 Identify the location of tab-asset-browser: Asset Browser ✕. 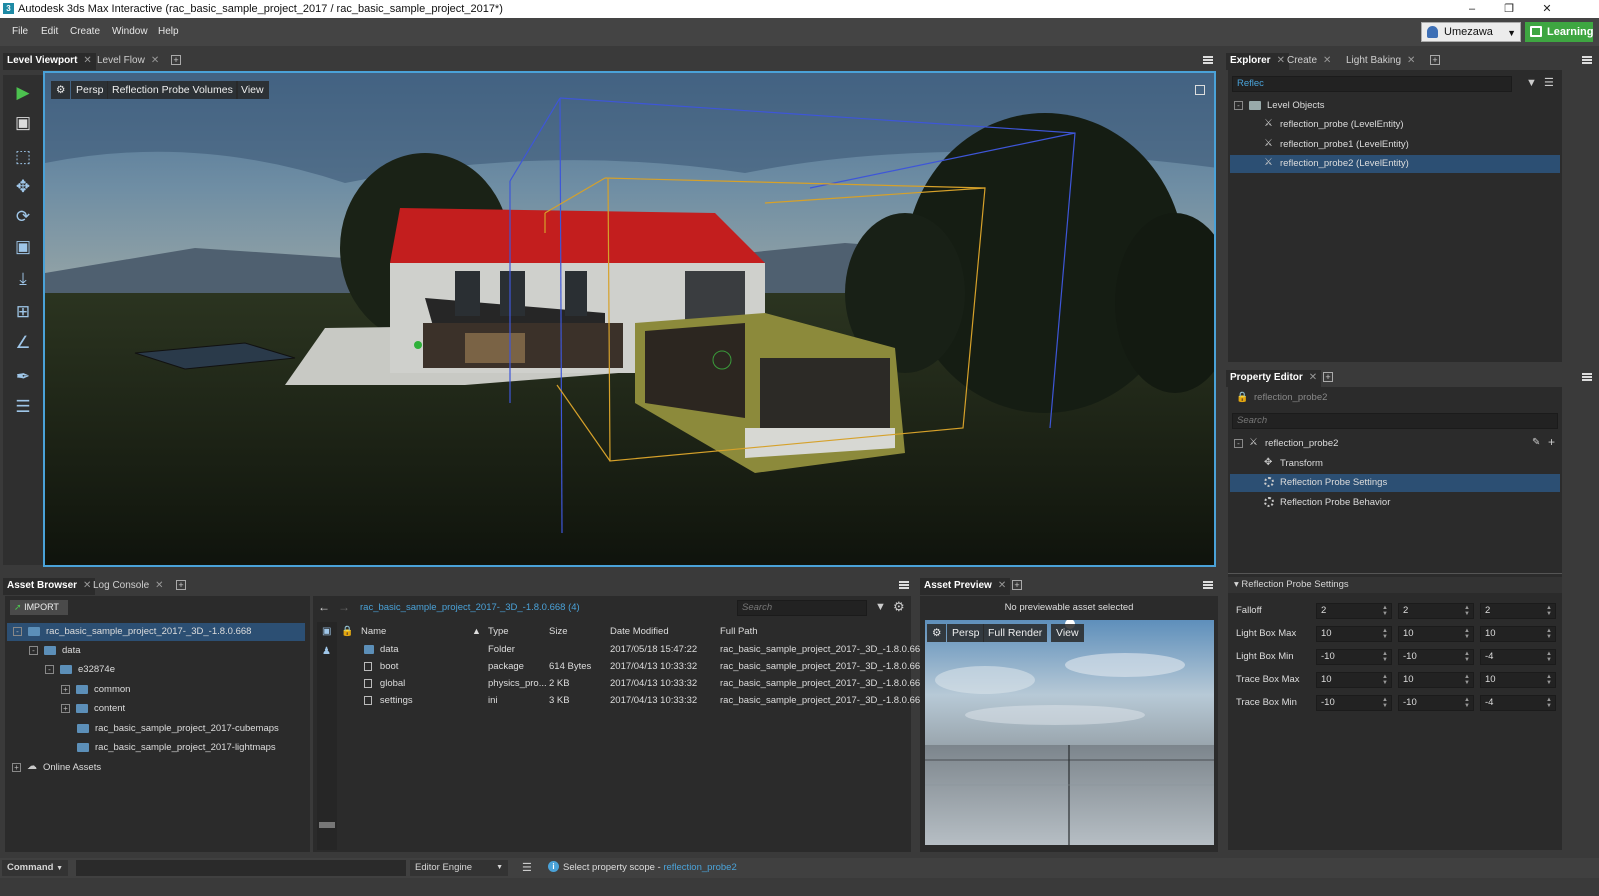
(49, 586).